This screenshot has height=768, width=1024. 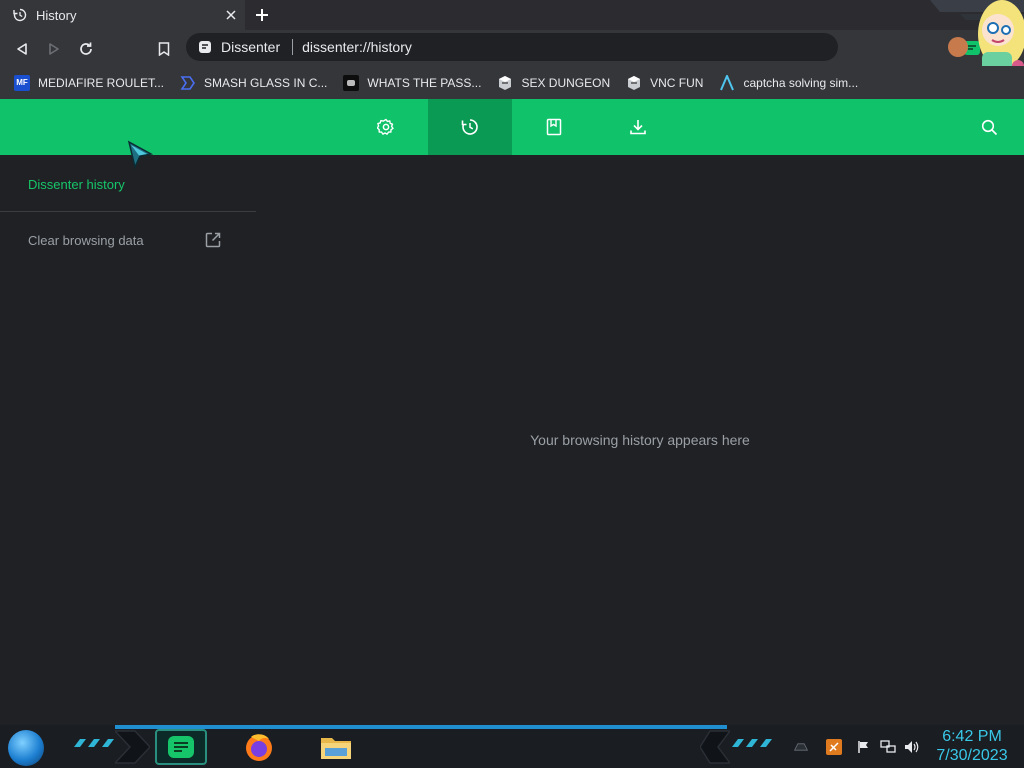 What do you see at coordinates (972, 737) in the screenshot?
I see `clock-time: 6:42 PM` at bounding box center [972, 737].